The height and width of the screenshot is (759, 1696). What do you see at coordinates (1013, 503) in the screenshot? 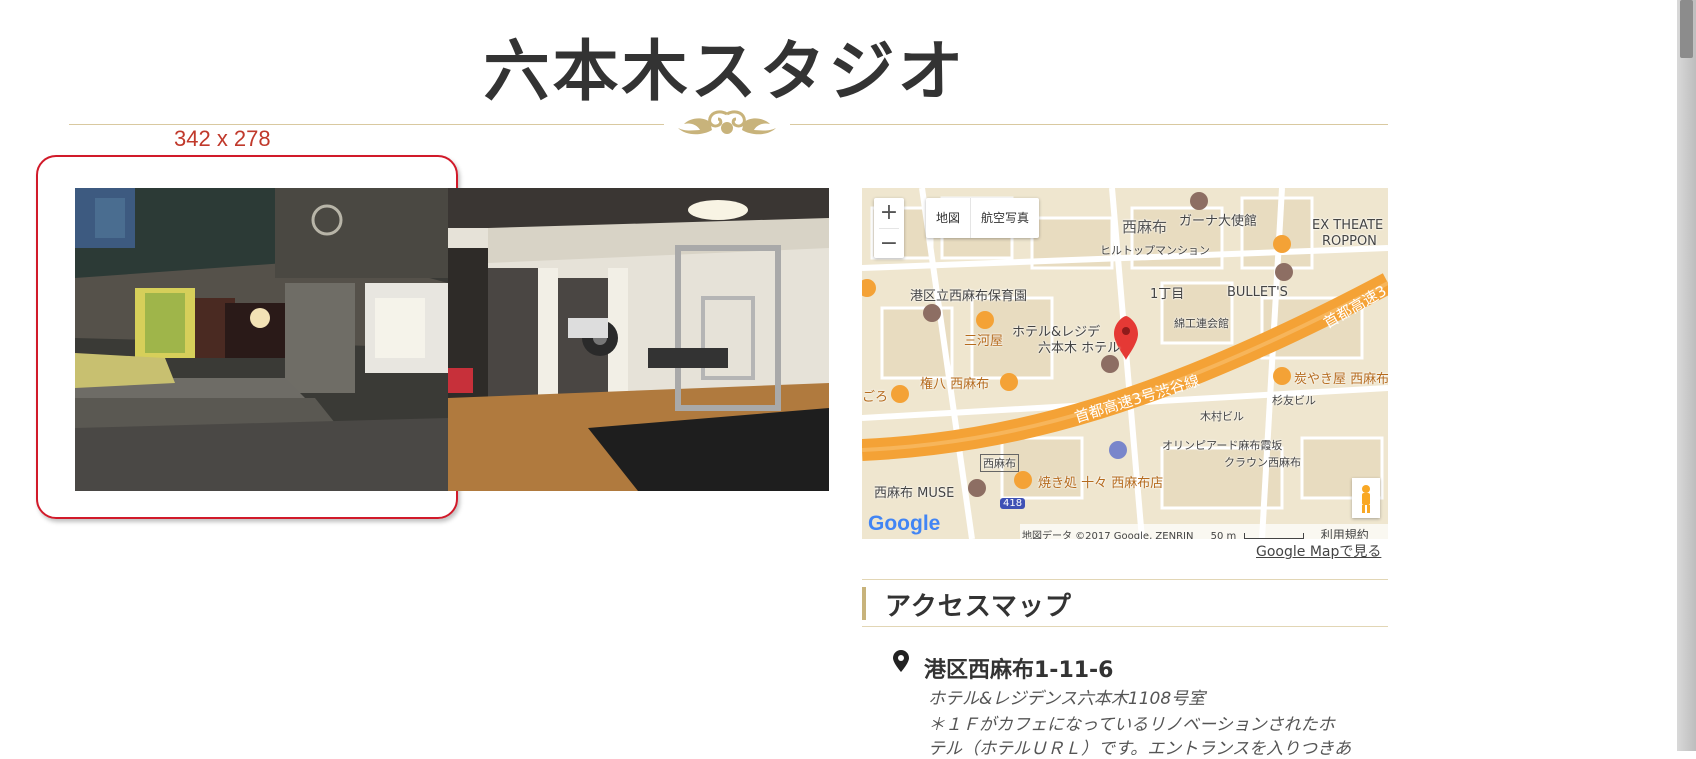
I see `map-label: 418` at bounding box center [1013, 503].